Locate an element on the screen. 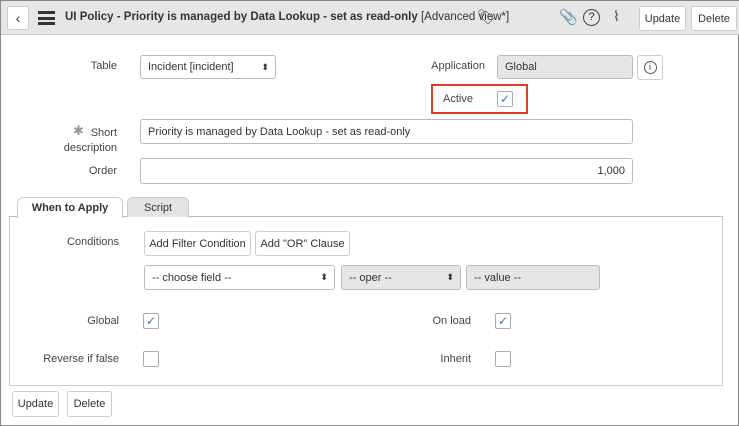  inherit-checkbox is located at coordinates (503, 359).